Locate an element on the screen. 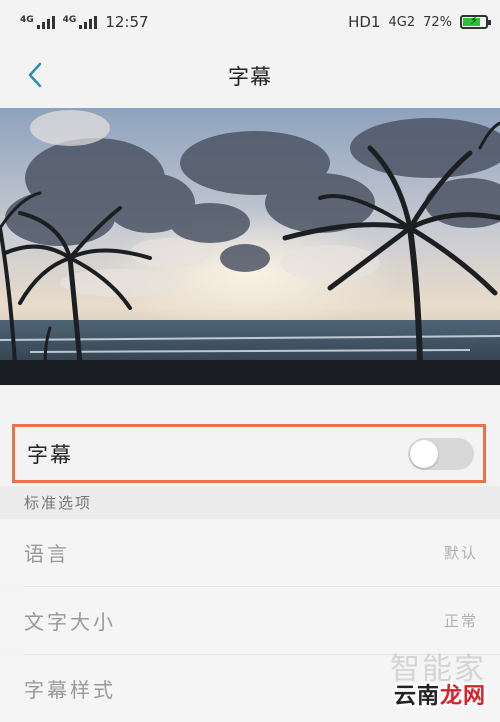 Image resolution: width=500 pixels, height=722 pixels. app-header: 字幕 is located at coordinates (250, 76).